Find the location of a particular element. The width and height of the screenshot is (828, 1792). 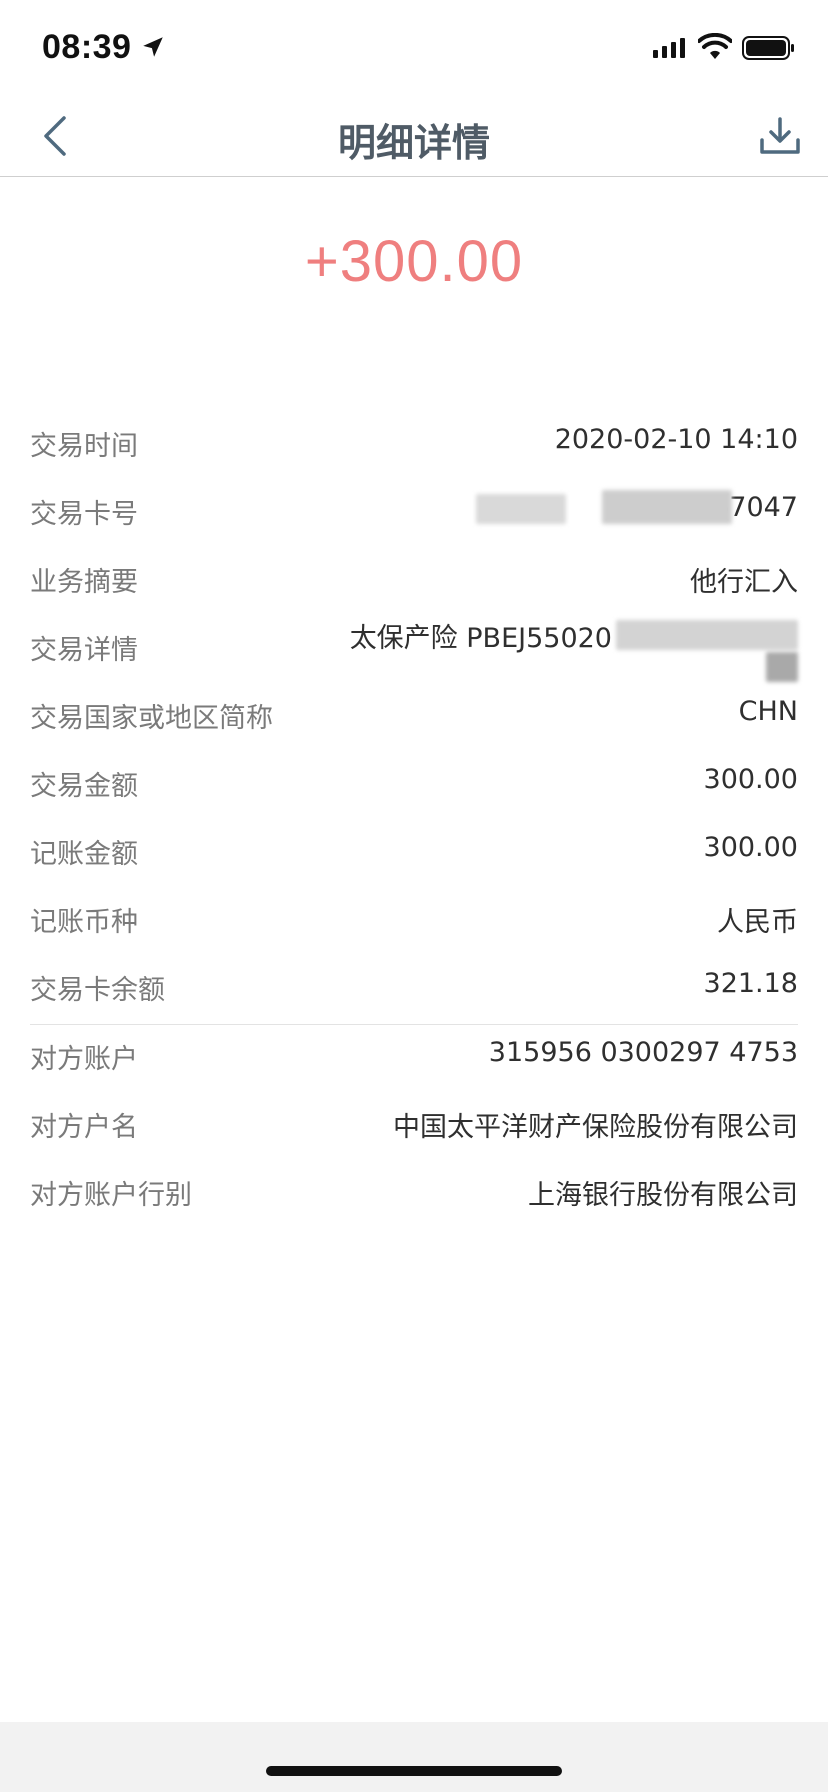

detail-row-posted-amount: 记账金额 300.00 is located at coordinates (414, 854).